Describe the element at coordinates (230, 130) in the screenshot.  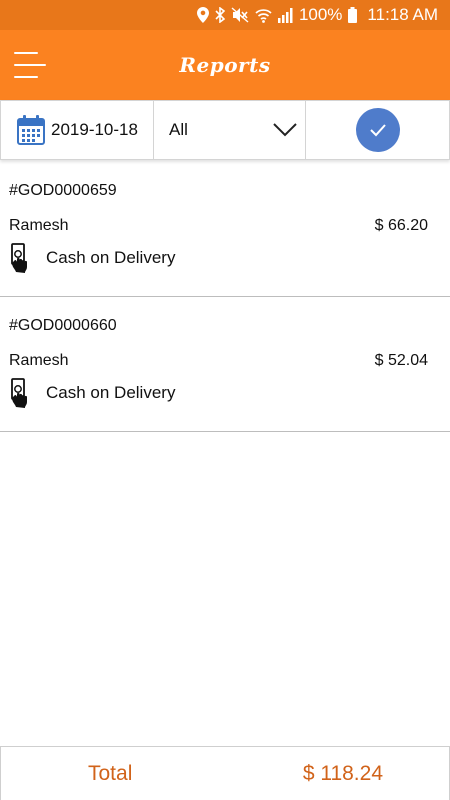
I see `status-dropdown: All` at that location.